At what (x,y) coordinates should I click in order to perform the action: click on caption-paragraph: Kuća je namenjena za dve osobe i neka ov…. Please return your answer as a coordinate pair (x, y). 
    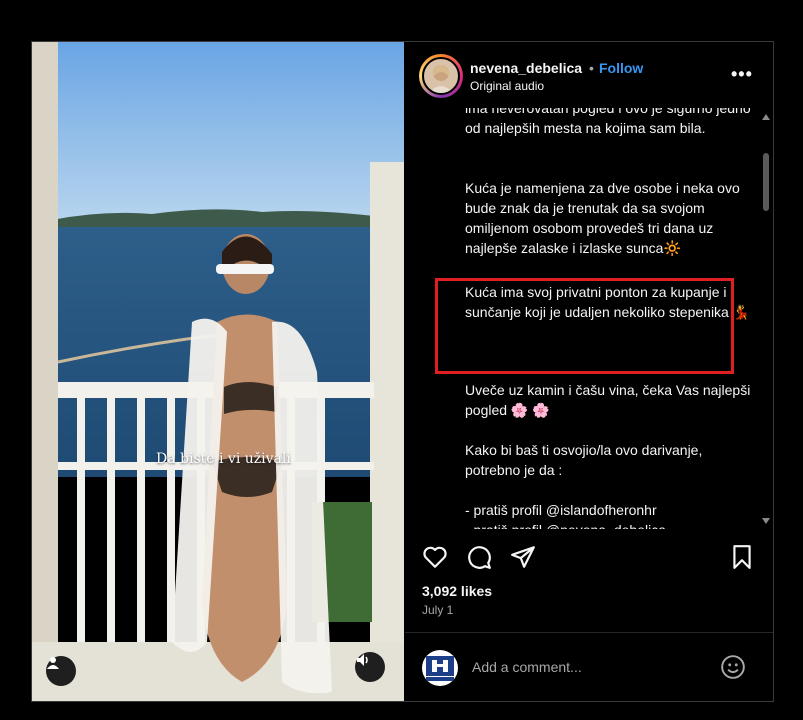
    Looking at the image, I should click on (602, 218).